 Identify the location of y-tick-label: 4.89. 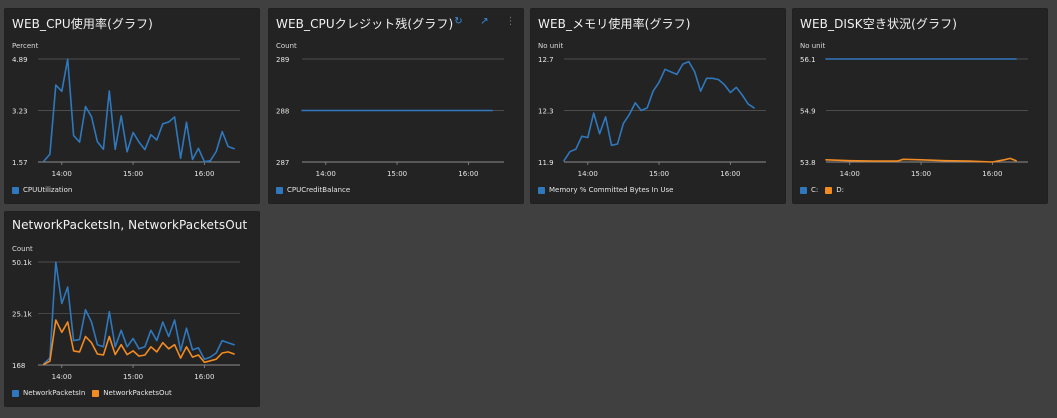
(20, 60).